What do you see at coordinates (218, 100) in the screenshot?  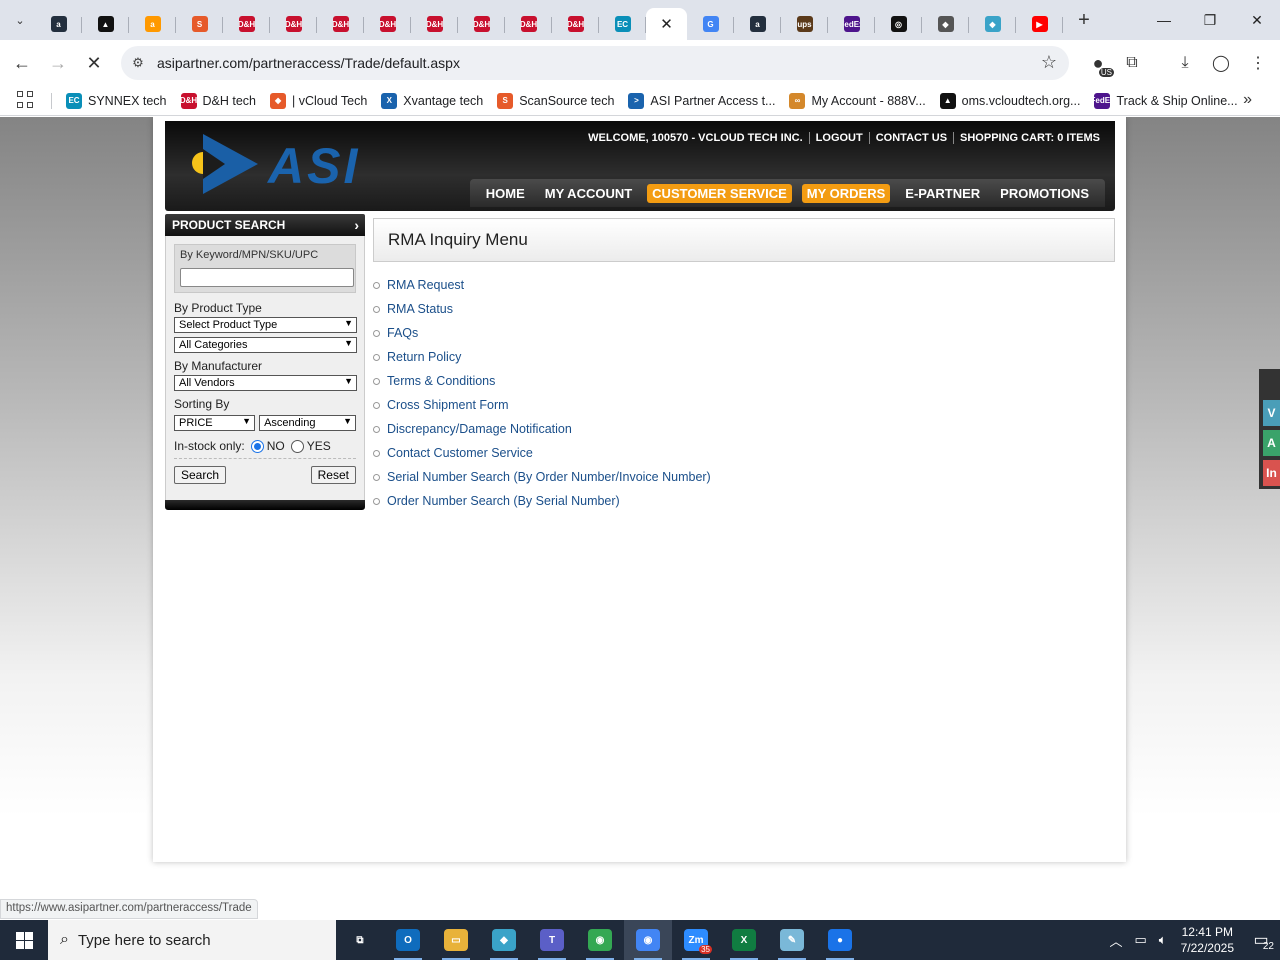 I see `bookmark-item: D&H D&H tech` at bounding box center [218, 100].